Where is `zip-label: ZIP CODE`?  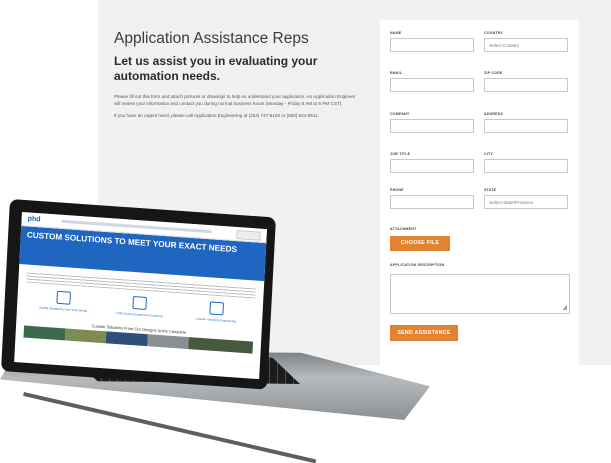
zip-label: ZIP CODE is located at coordinates (493, 73).